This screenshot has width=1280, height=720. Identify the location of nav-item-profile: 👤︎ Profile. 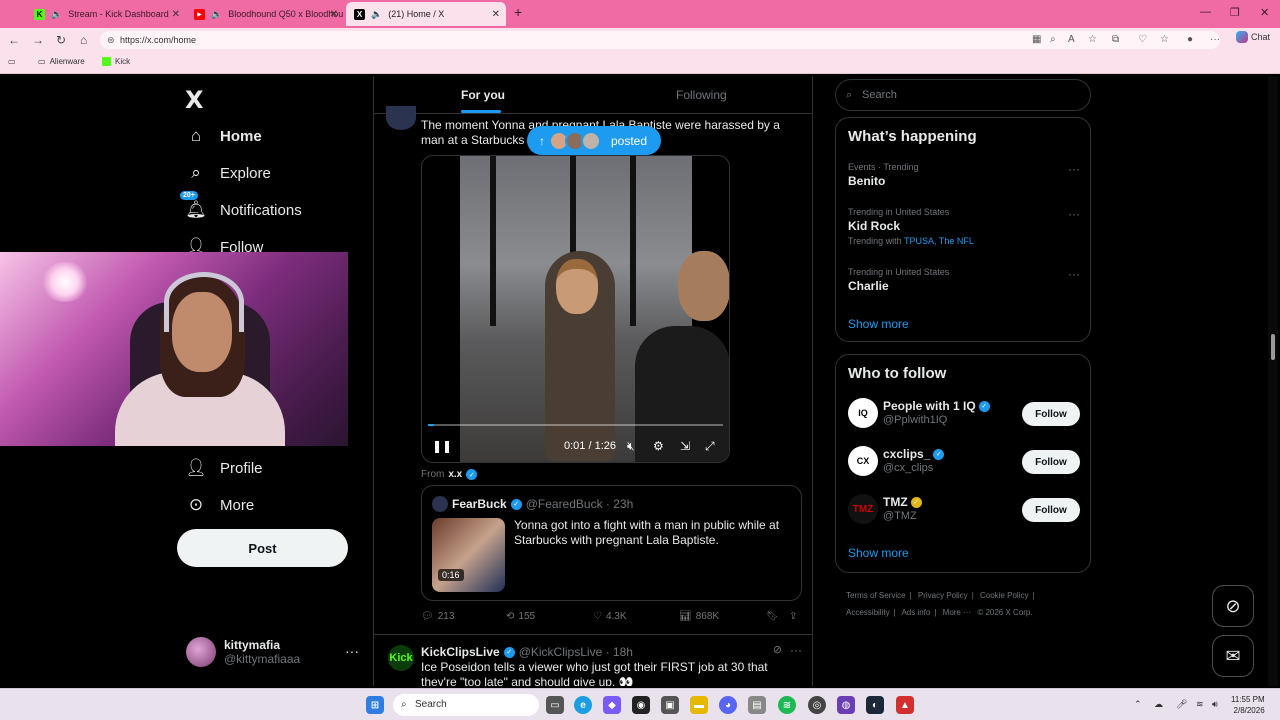
(223, 468).